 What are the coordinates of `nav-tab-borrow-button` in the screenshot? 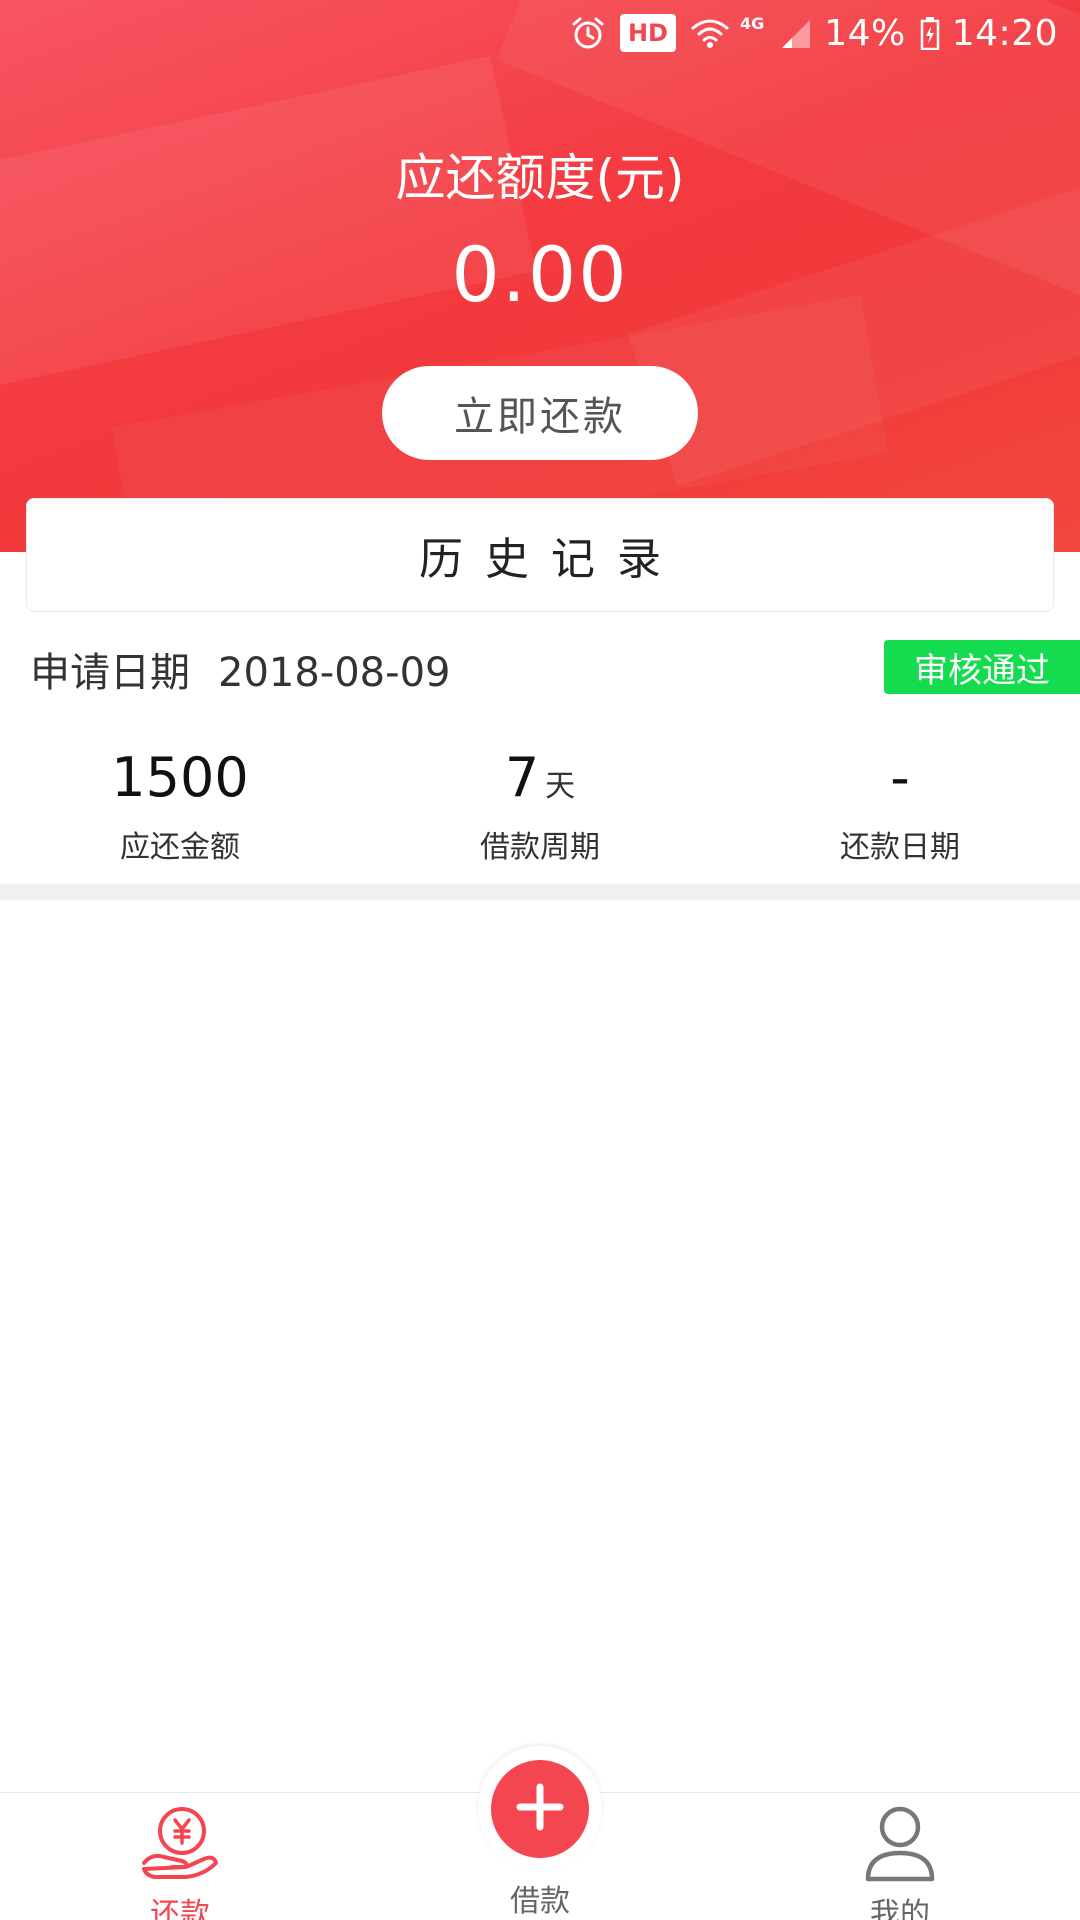 It's located at (540, 1809).